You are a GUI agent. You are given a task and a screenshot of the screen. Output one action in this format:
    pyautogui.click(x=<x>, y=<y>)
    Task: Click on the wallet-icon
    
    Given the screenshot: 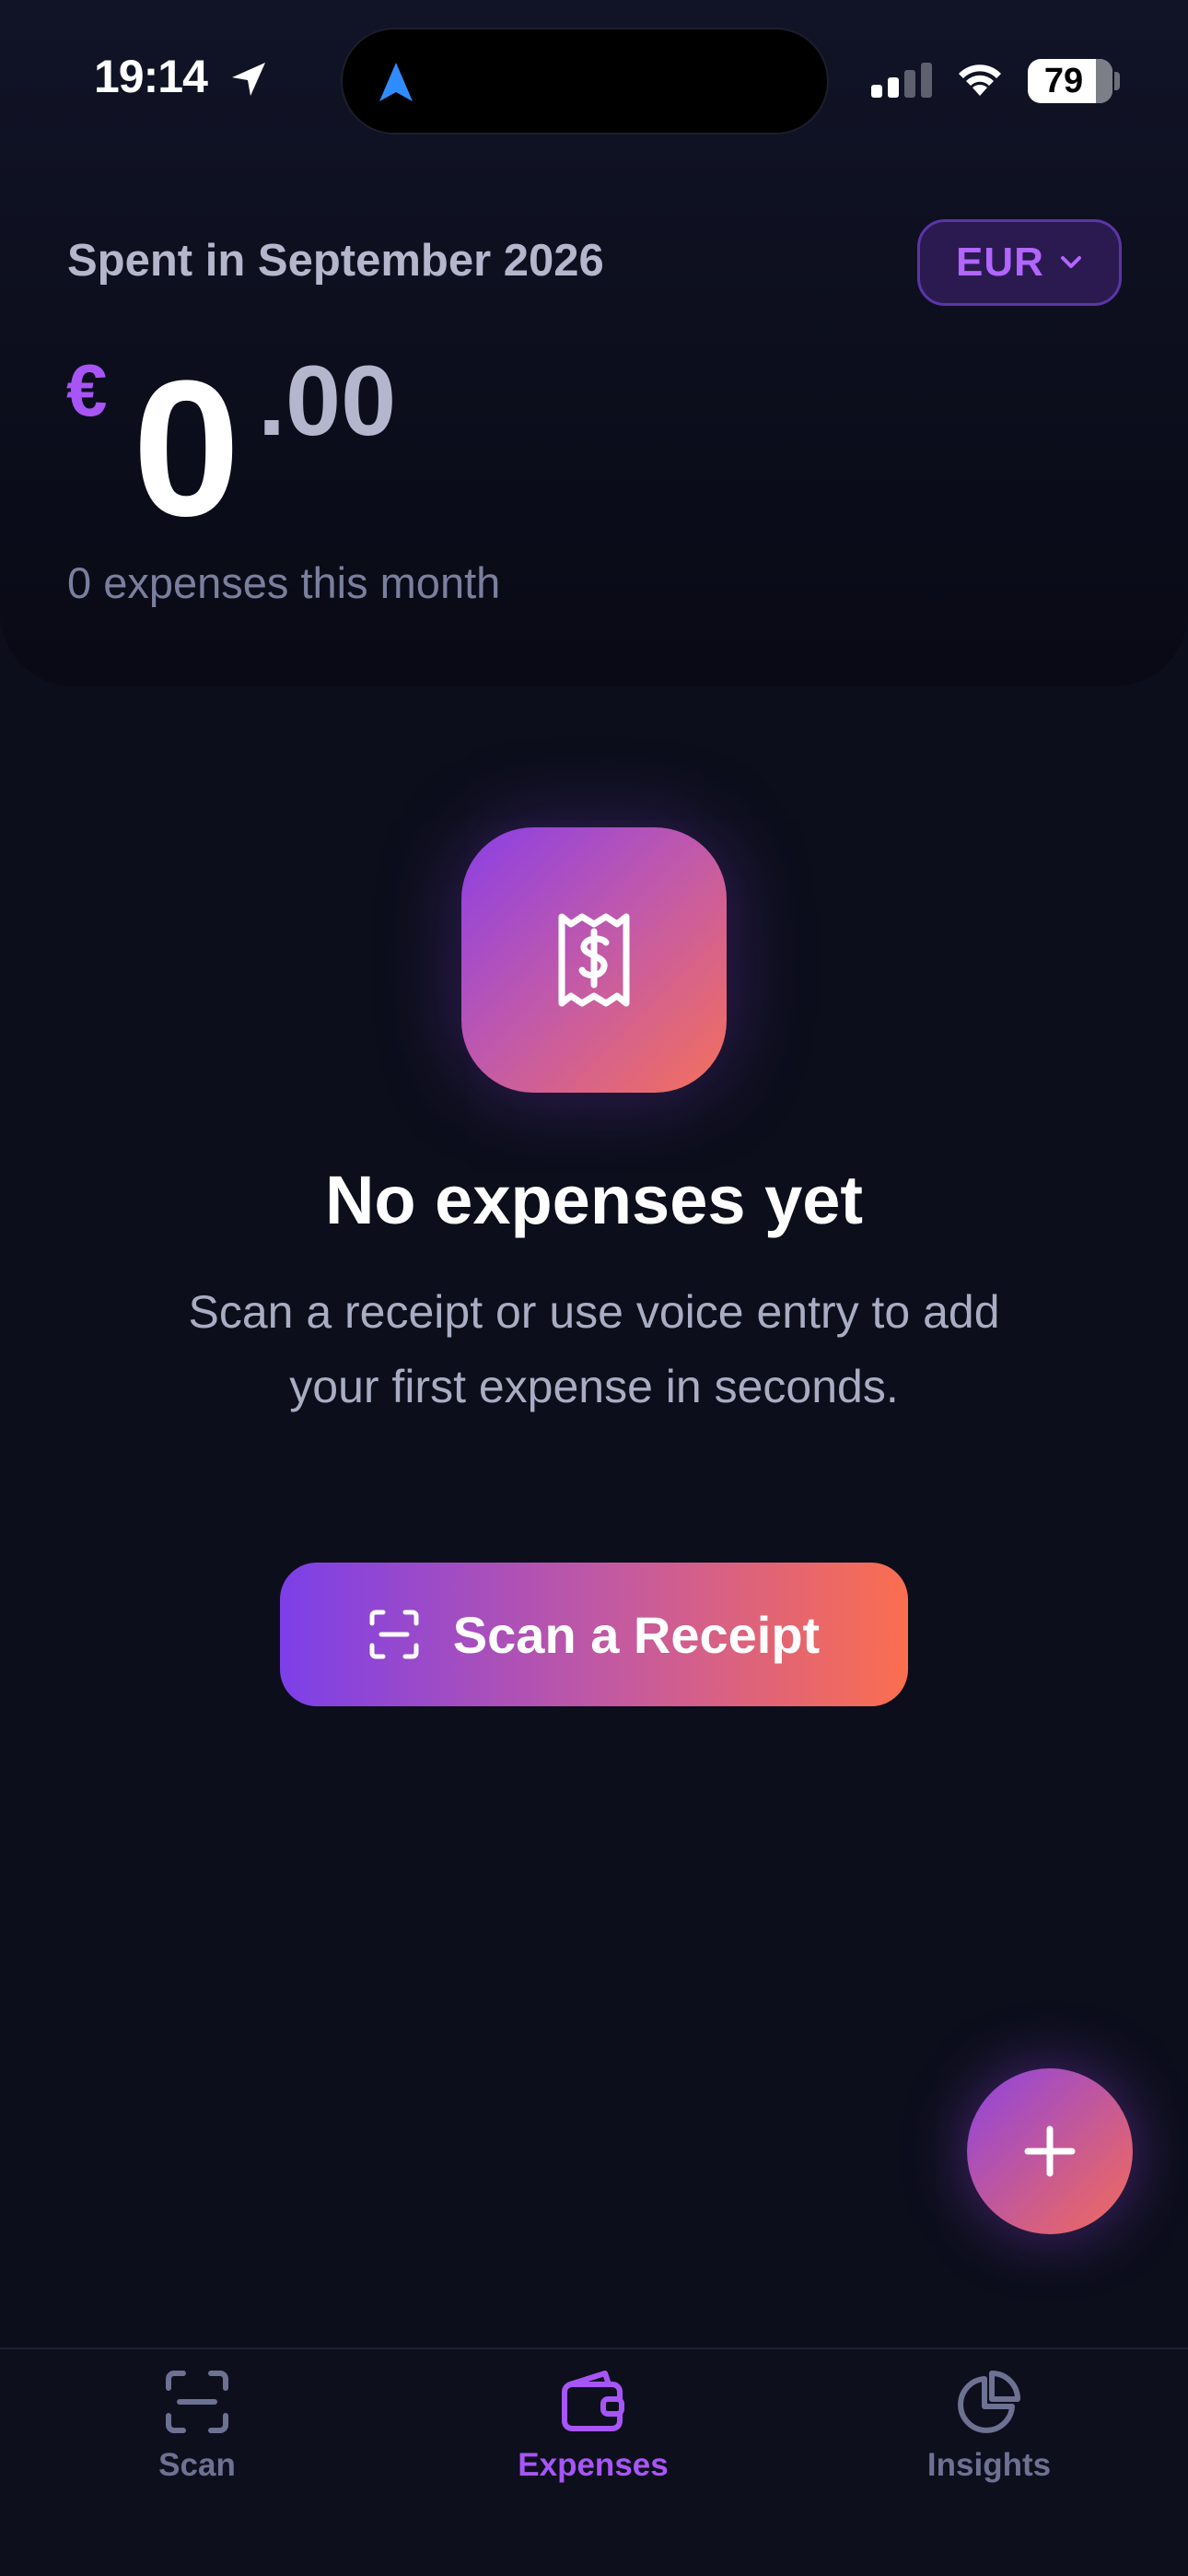 What is the action you would take?
    pyautogui.click(x=593, y=2401)
    